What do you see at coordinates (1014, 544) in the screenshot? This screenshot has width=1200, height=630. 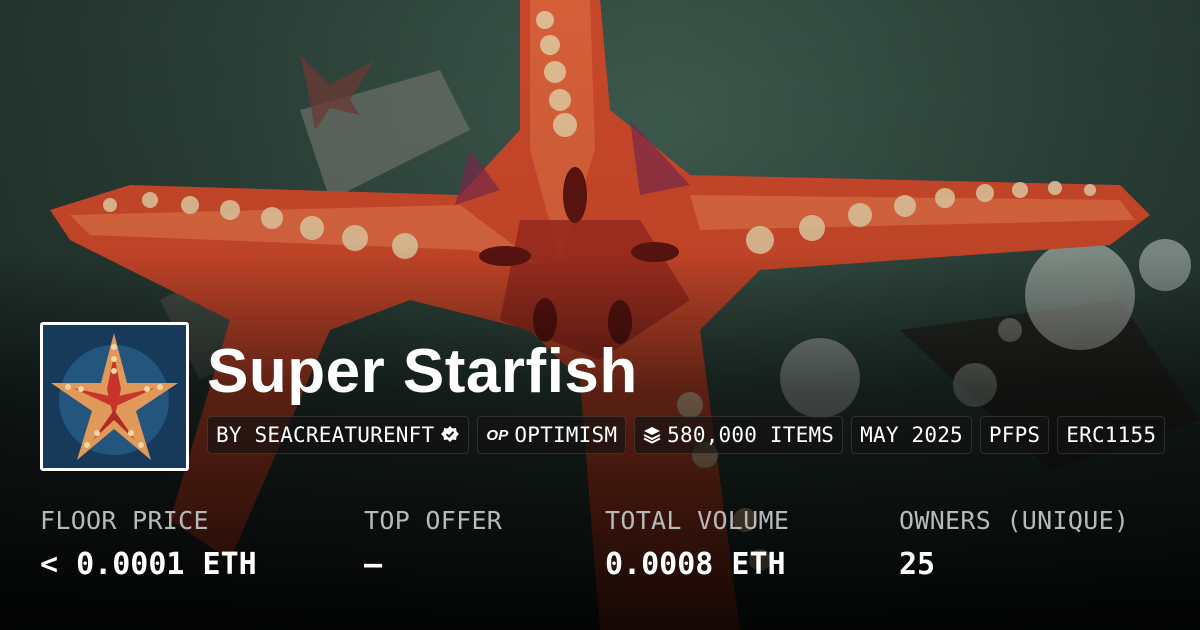 I see `stat-owners: OWNERS (UNIQUE) 25` at bounding box center [1014, 544].